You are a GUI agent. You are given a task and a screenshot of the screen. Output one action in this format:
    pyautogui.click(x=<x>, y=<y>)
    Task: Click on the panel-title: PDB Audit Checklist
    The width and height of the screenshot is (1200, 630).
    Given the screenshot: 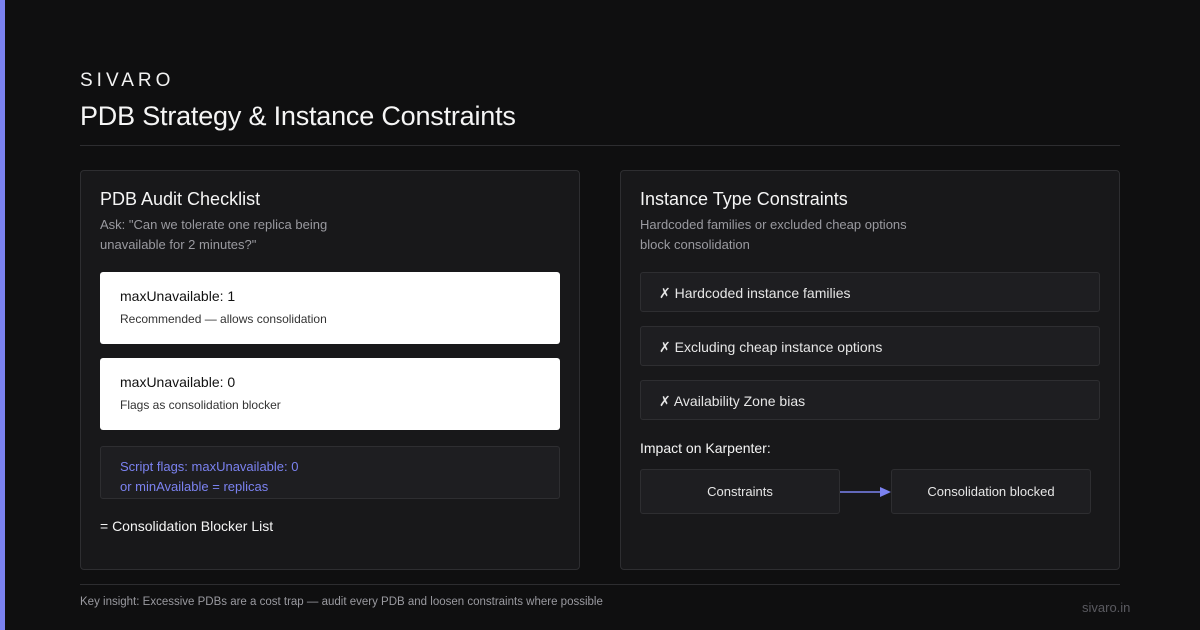 What is the action you would take?
    pyautogui.click(x=180, y=199)
    